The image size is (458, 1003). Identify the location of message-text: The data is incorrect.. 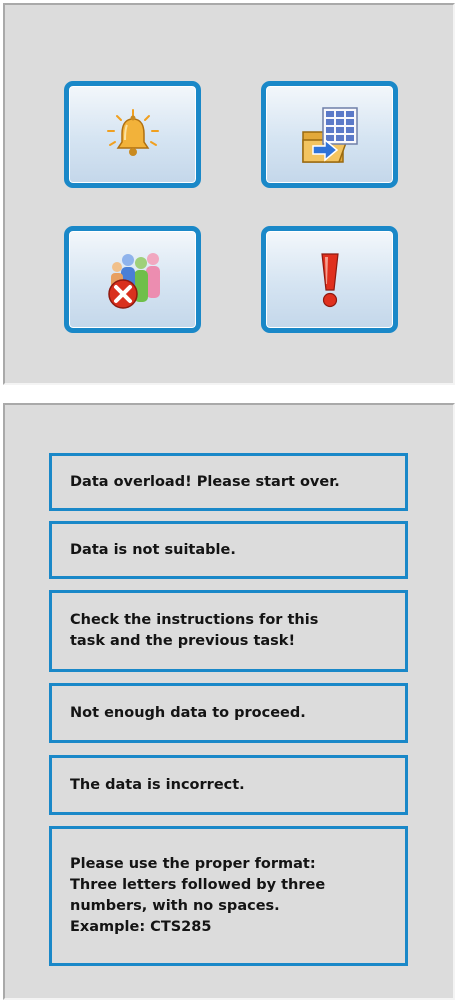
(157, 784).